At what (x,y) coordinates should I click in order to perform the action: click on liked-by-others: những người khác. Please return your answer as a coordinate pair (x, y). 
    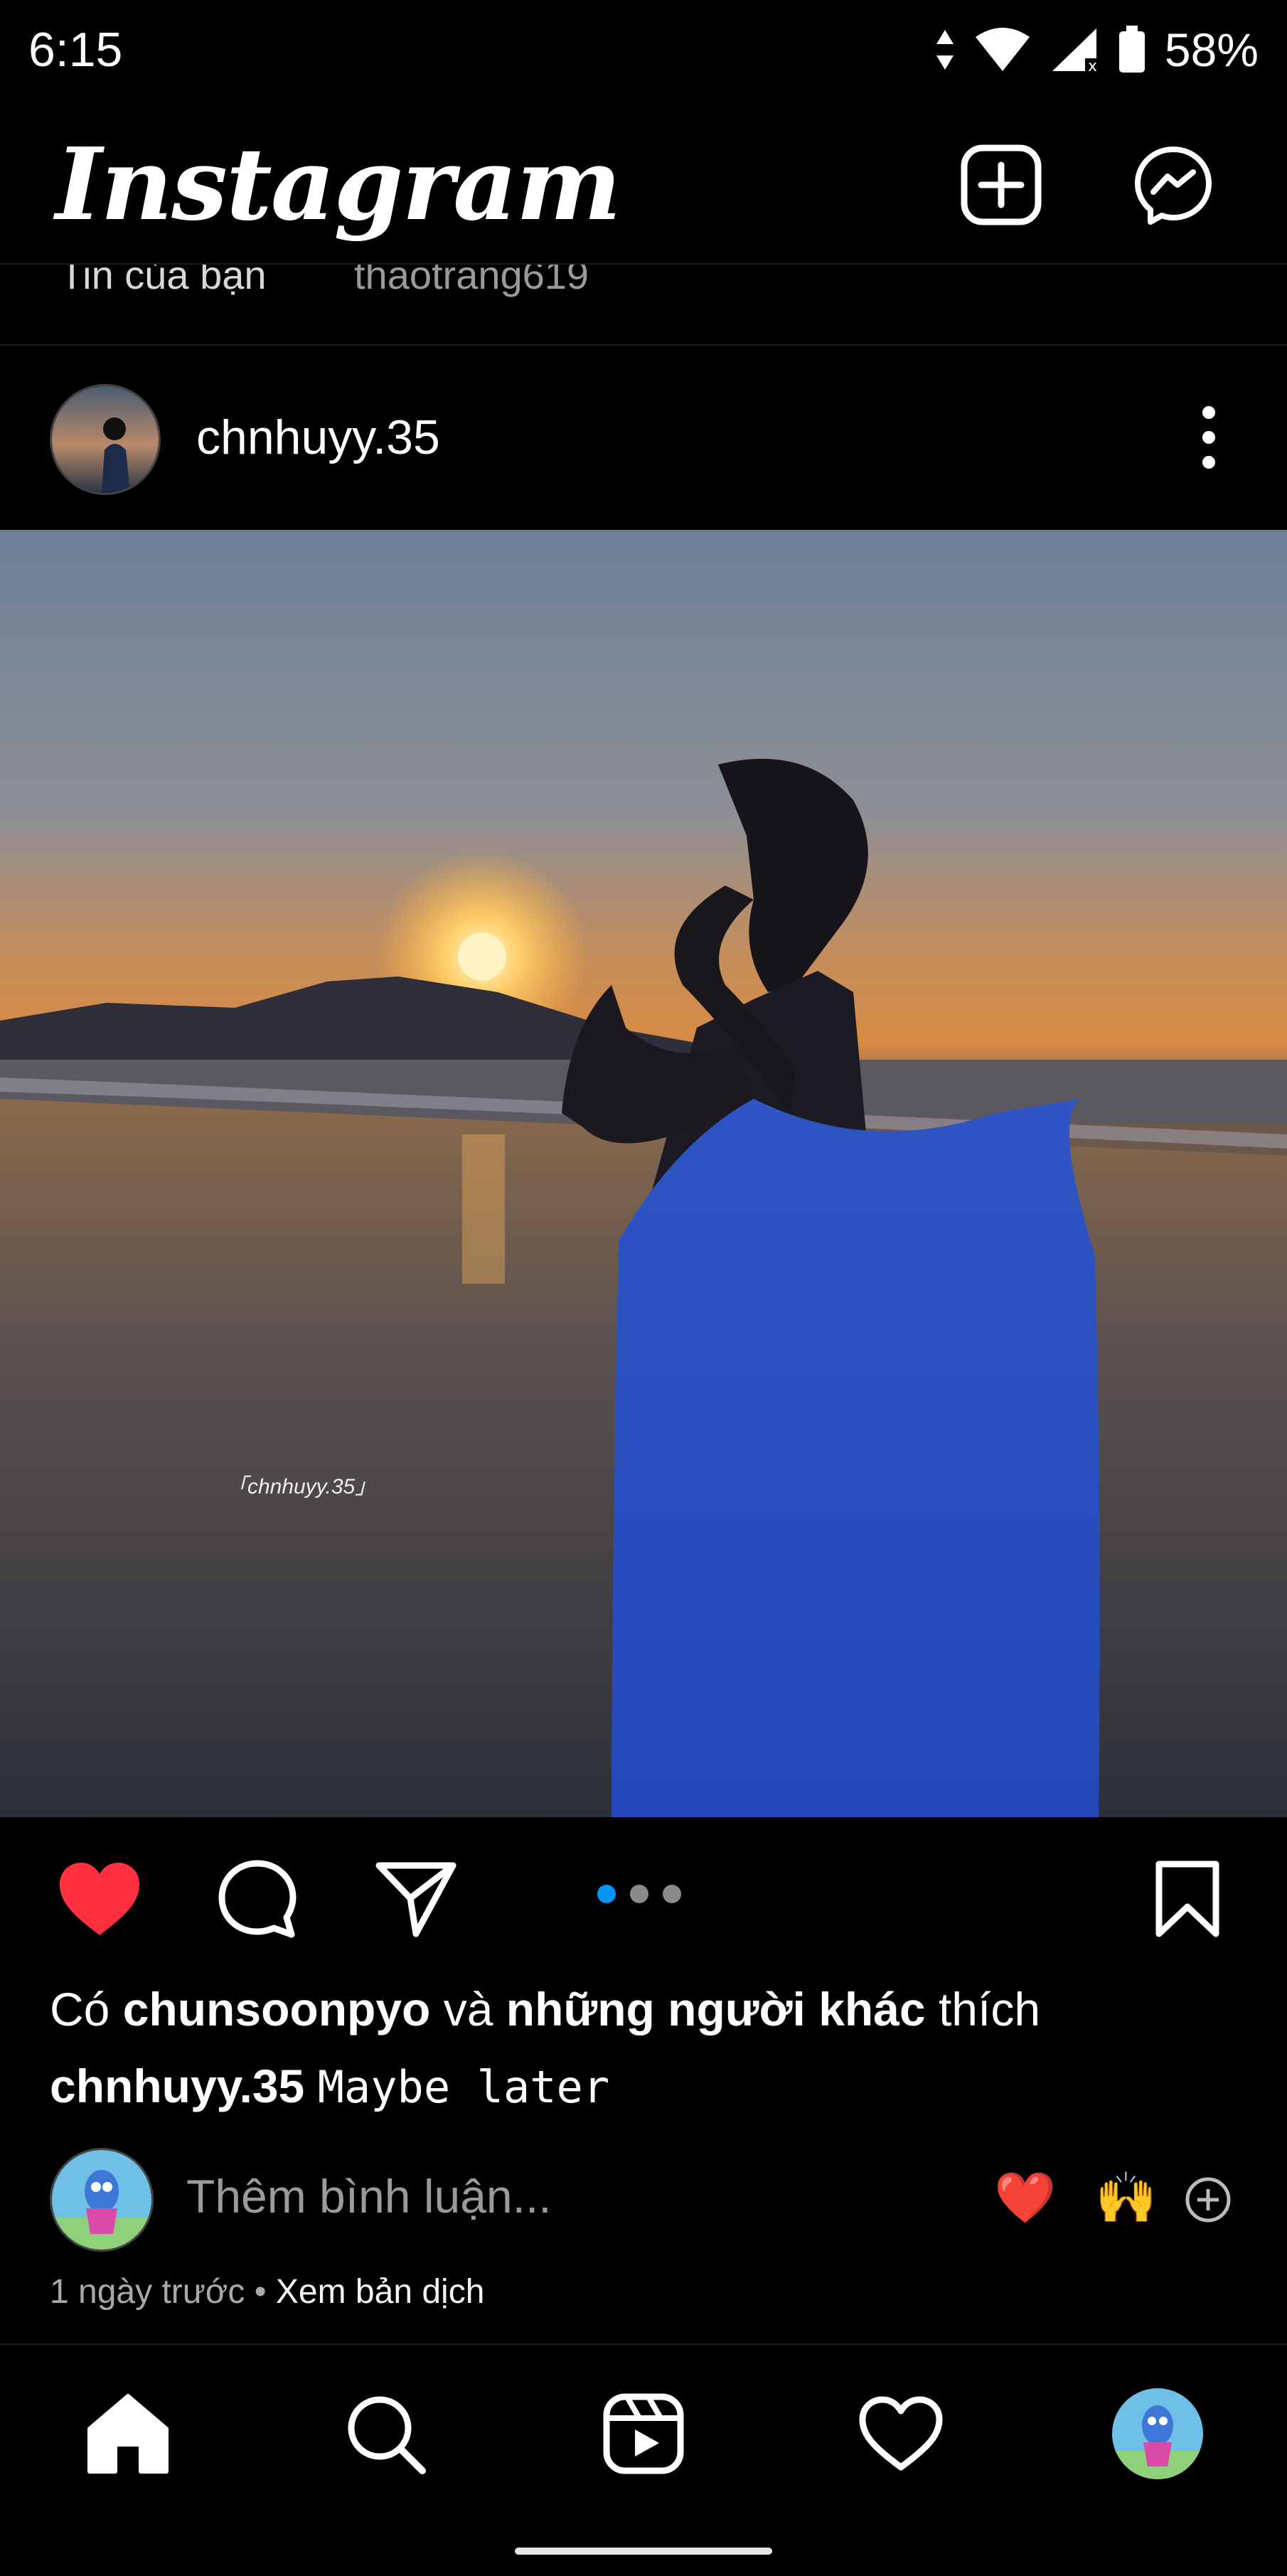
    Looking at the image, I should click on (716, 2009).